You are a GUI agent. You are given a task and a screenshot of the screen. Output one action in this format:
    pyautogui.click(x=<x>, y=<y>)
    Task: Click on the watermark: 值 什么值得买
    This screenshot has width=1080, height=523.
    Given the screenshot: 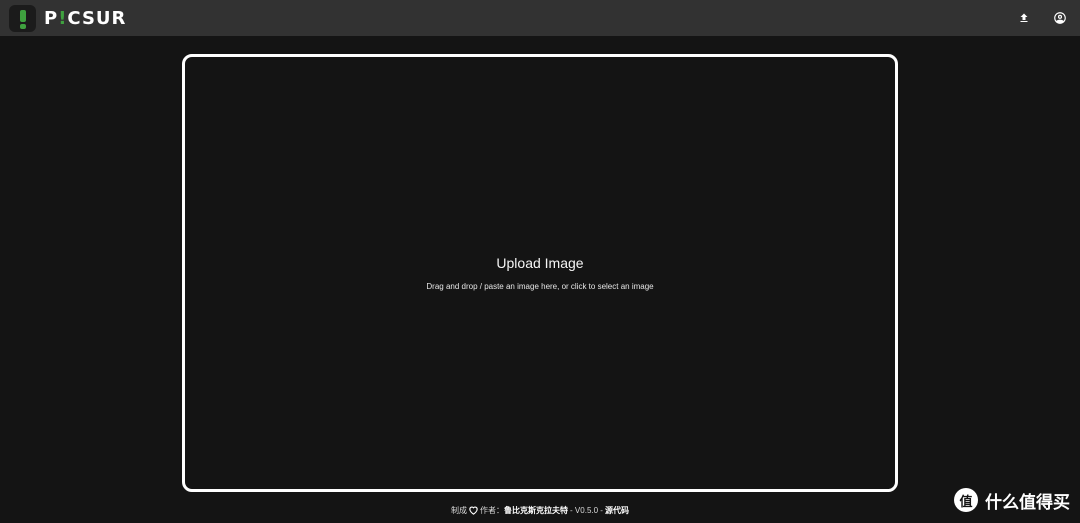 What is the action you would take?
    pyautogui.click(x=1012, y=500)
    